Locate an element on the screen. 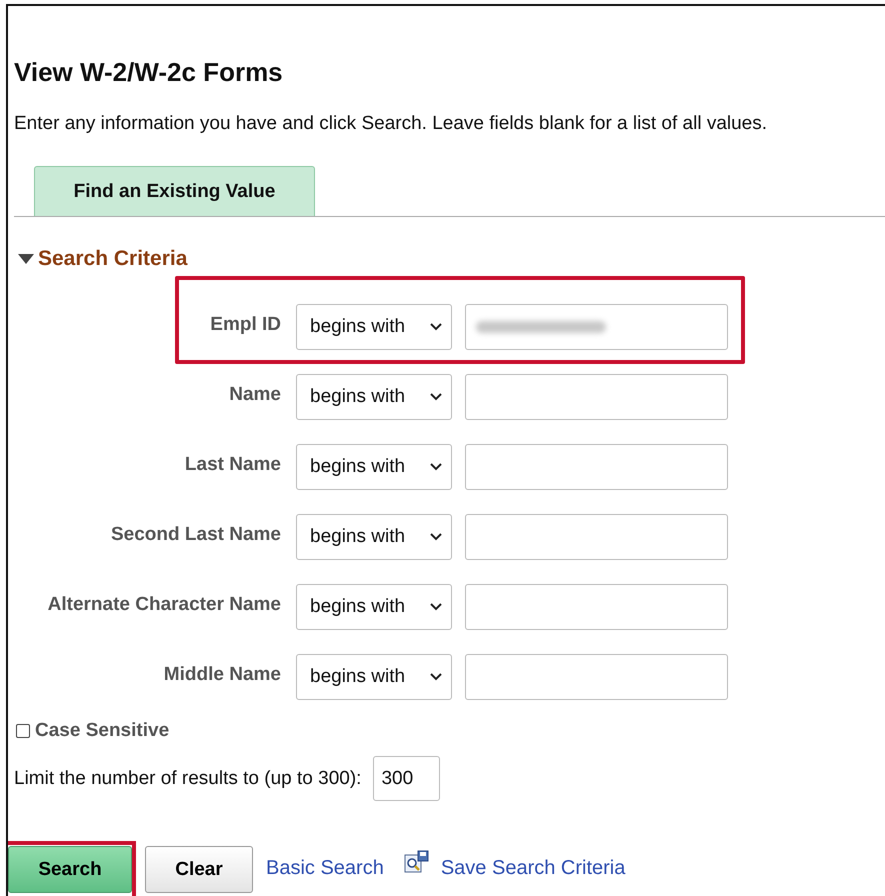 This screenshot has height=896, width=885. instructions-text: Enter any information you have and click Search. Leave fields blank for a list of all values. is located at coordinates (391, 124).